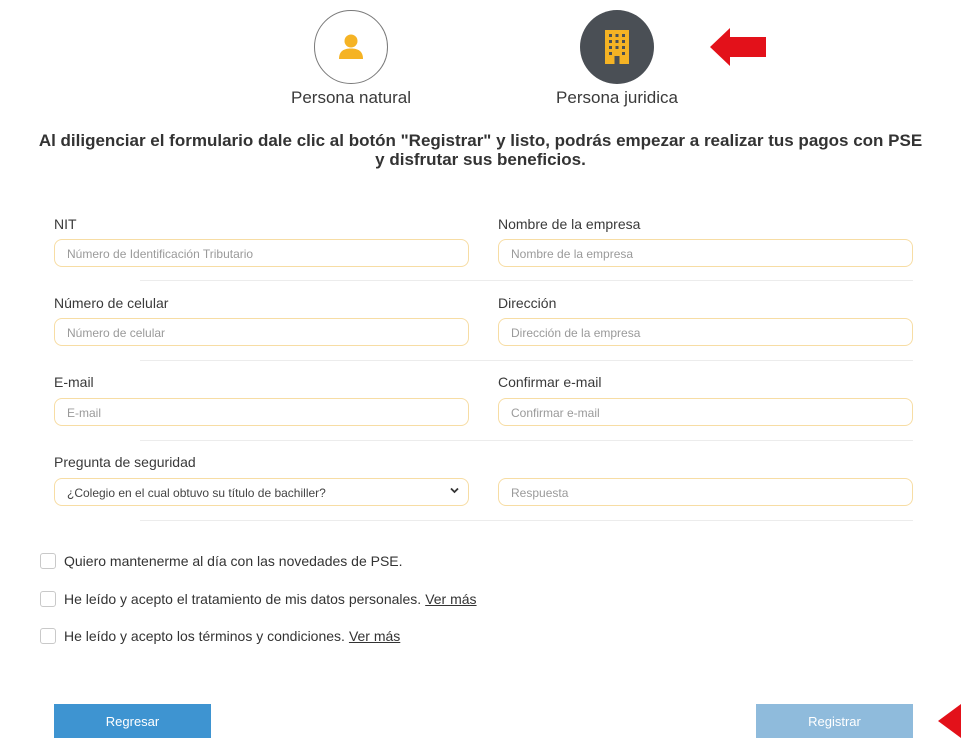 The width and height of the screenshot is (961, 738). I want to click on register-button: Registrar, so click(834, 721).